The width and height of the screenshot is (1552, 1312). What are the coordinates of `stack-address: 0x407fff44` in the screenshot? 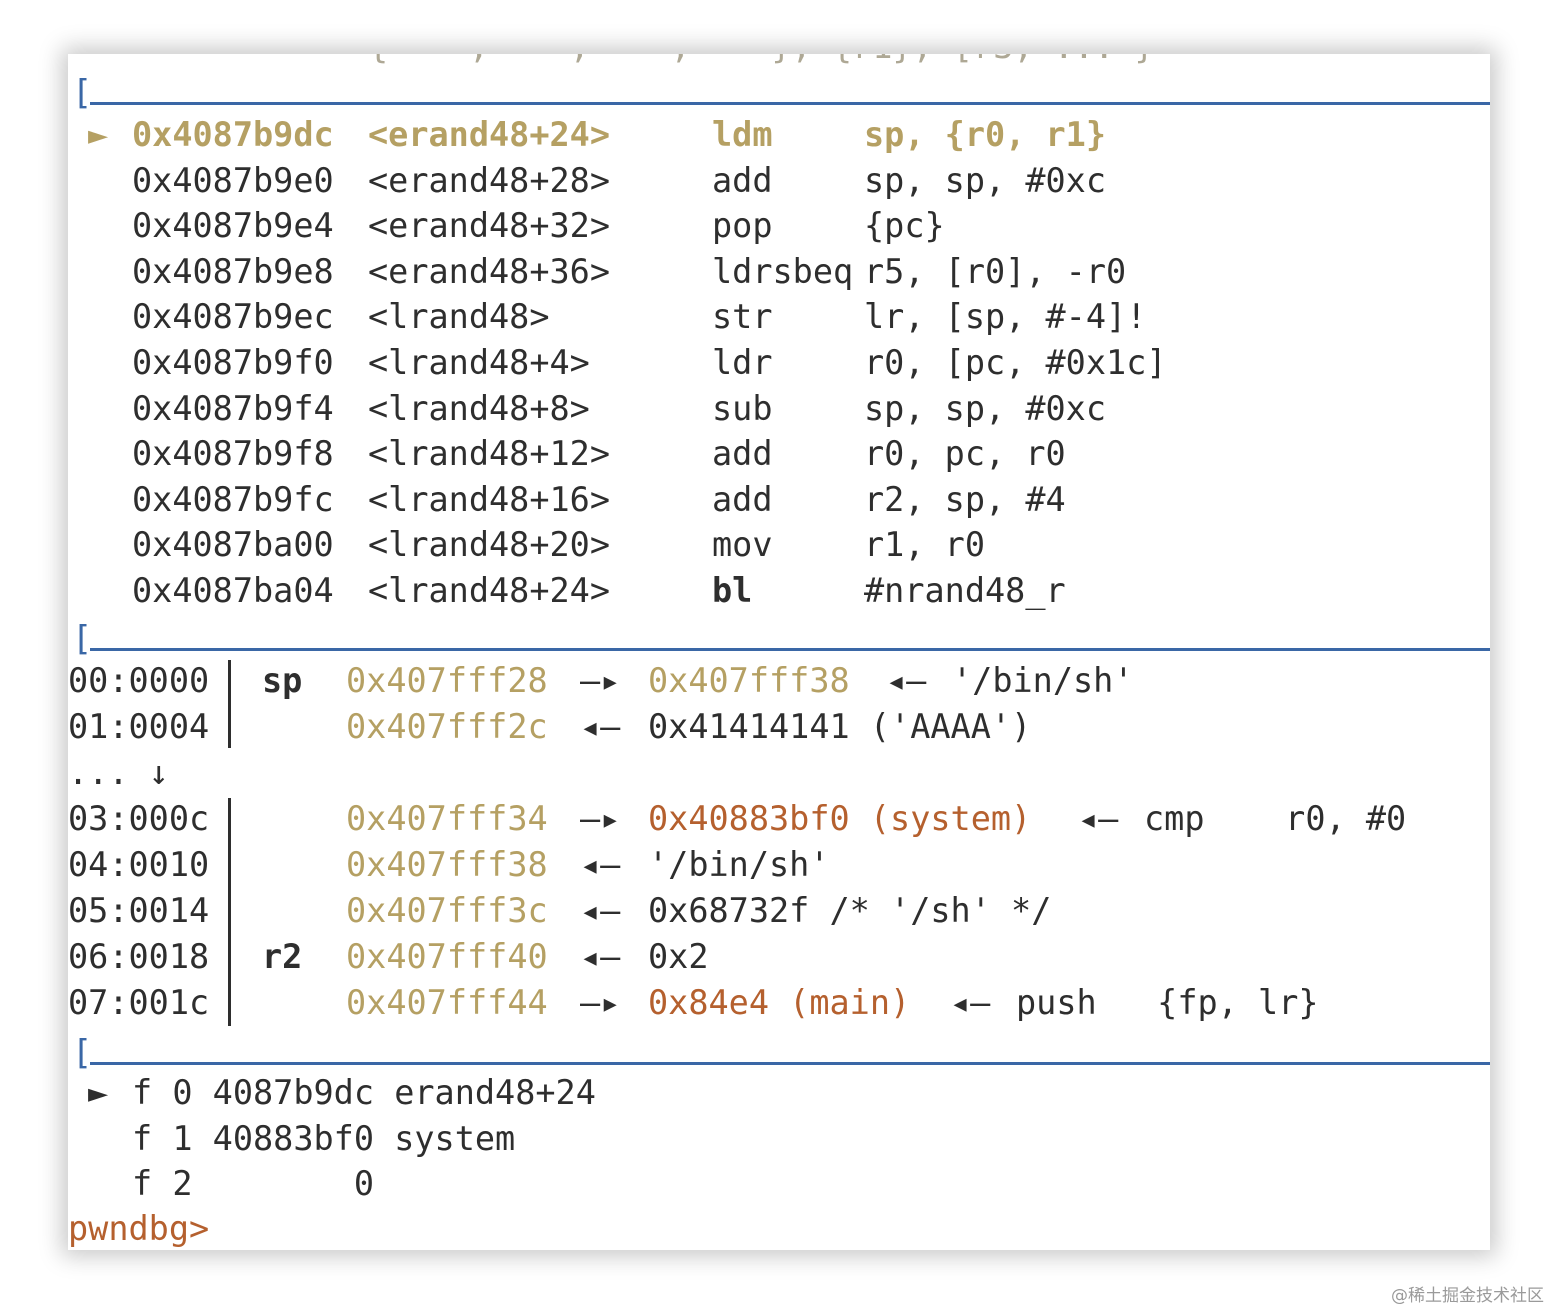 It's located at (447, 1002).